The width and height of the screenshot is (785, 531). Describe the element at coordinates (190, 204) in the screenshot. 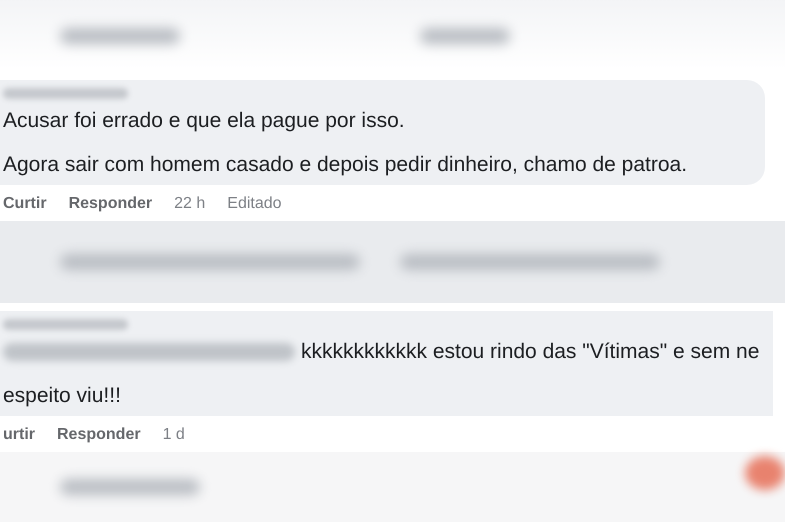

I see `comment-time: 22 h` at that location.